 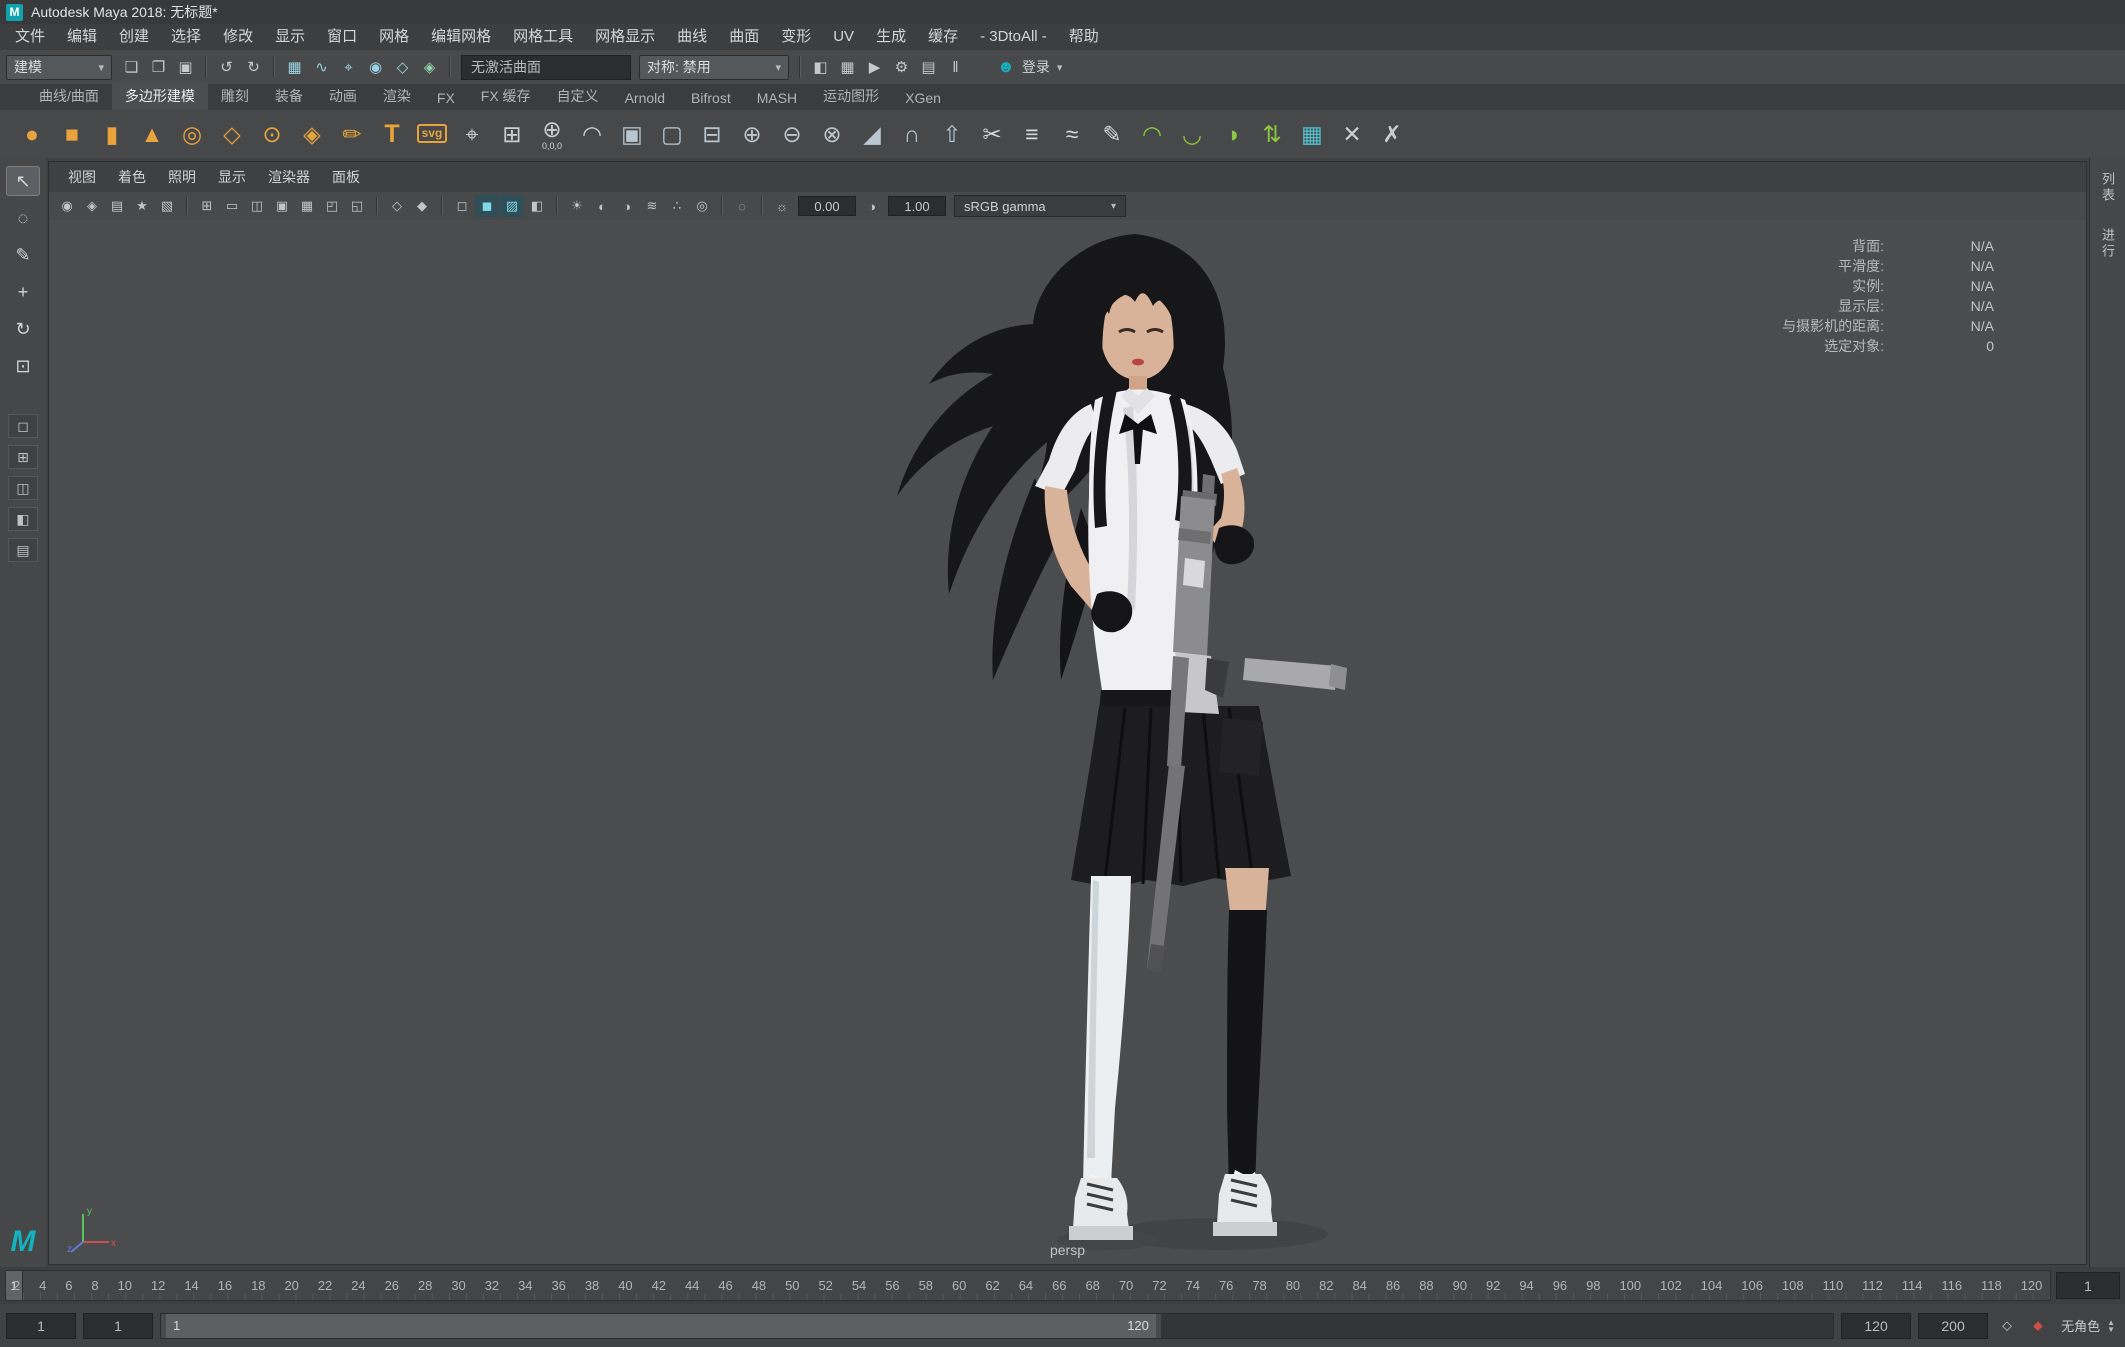 I want to click on move-to-origin-icon: ⊕ 0,0,0, so click(x=552, y=134).